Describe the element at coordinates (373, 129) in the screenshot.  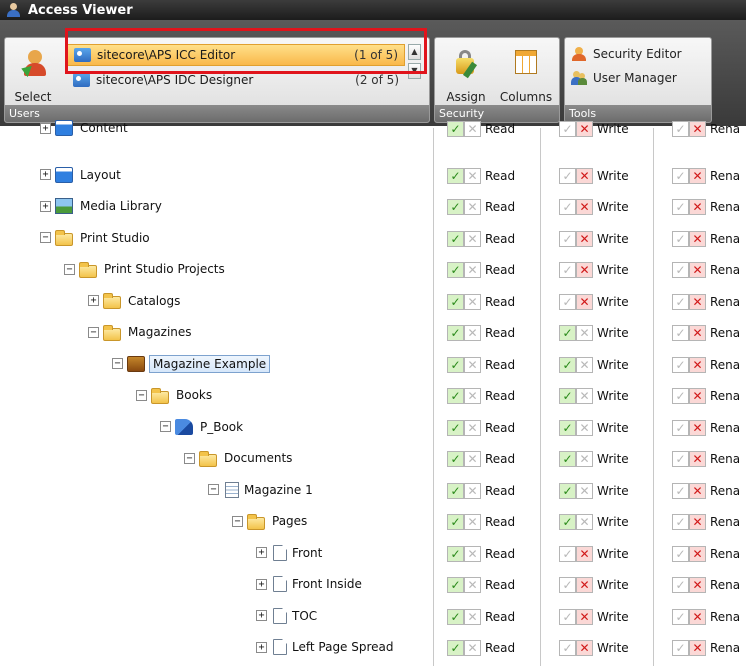
I see `tree-row: + Content ✓ ✕ Read ✓ ✕ Write ✓ ✕ Rena` at that location.